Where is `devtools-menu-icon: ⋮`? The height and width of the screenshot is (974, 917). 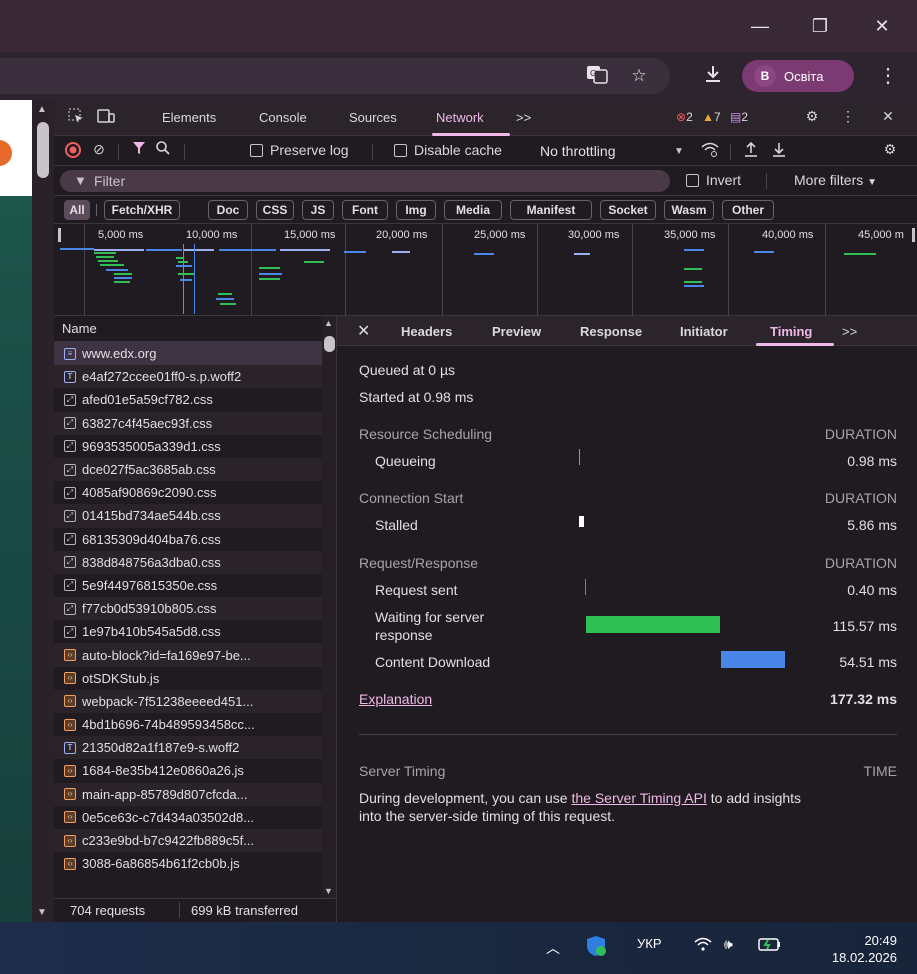
devtools-menu-icon: ⋮ is located at coordinates (848, 116).